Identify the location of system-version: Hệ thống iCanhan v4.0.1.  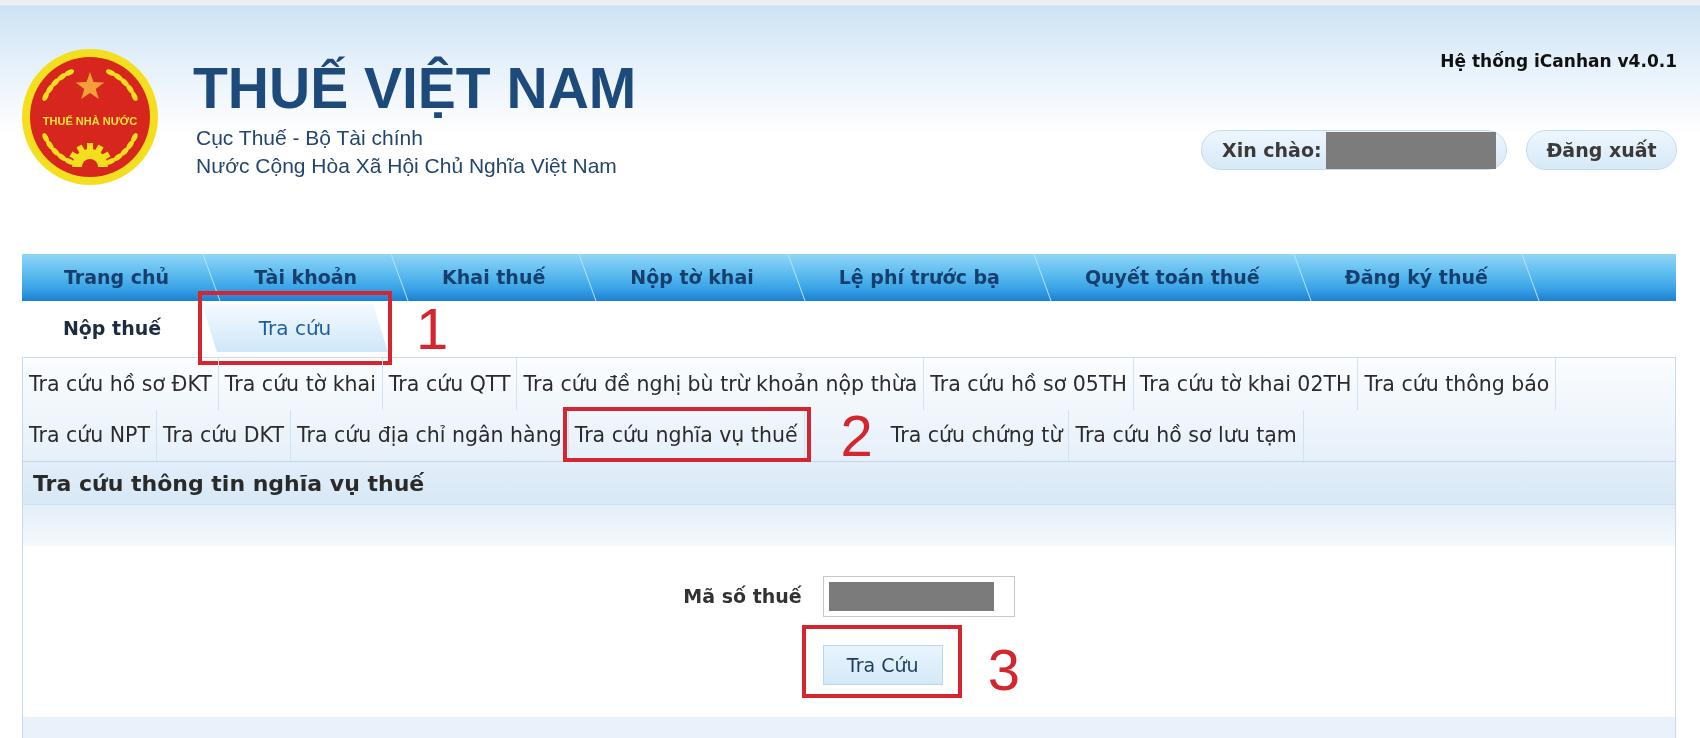
(1558, 61).